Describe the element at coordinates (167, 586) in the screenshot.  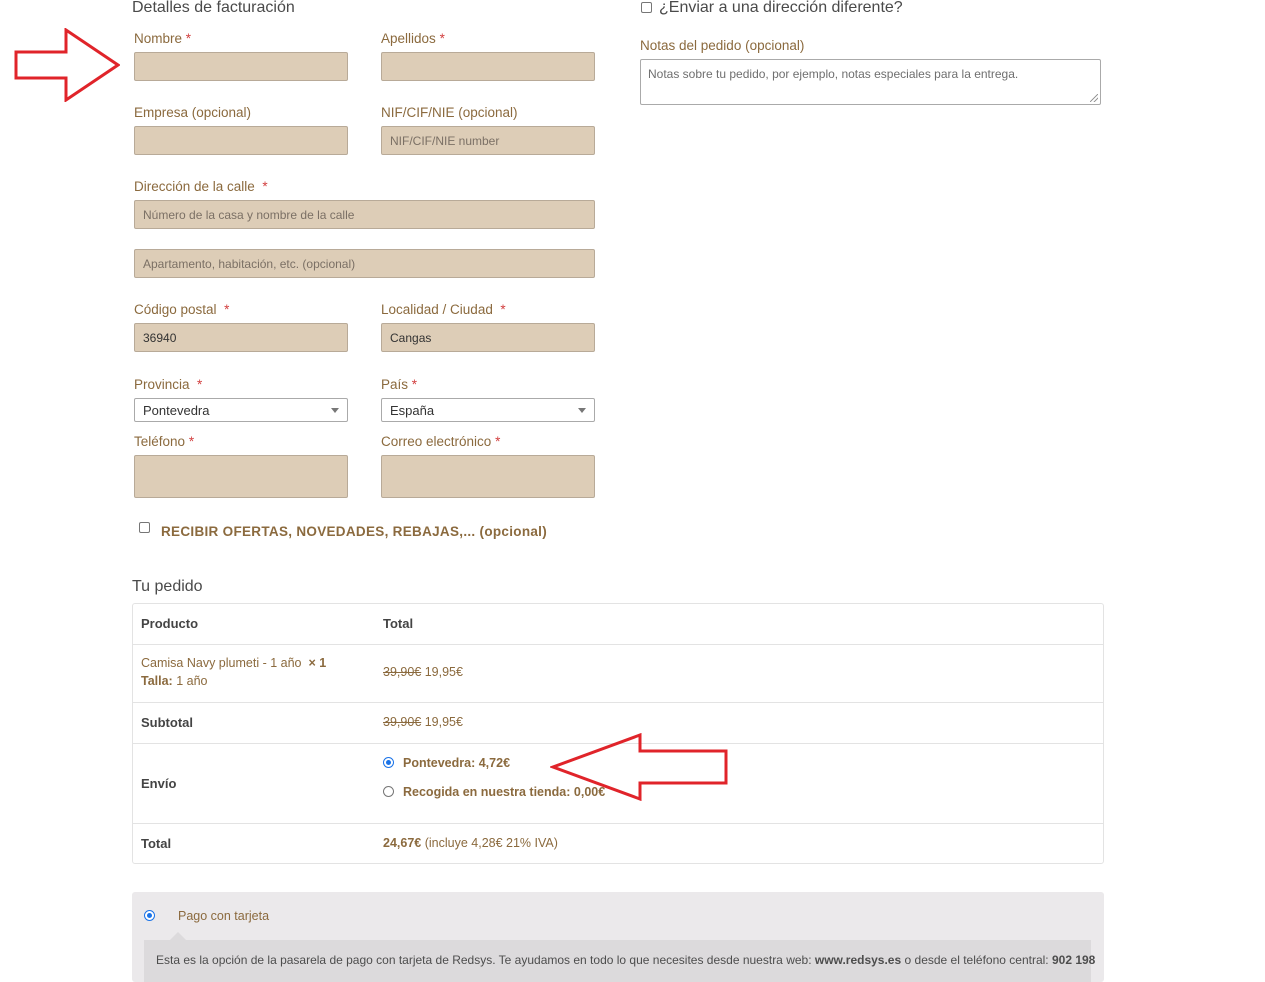
I see `order-title: Tu pedido` at that location.